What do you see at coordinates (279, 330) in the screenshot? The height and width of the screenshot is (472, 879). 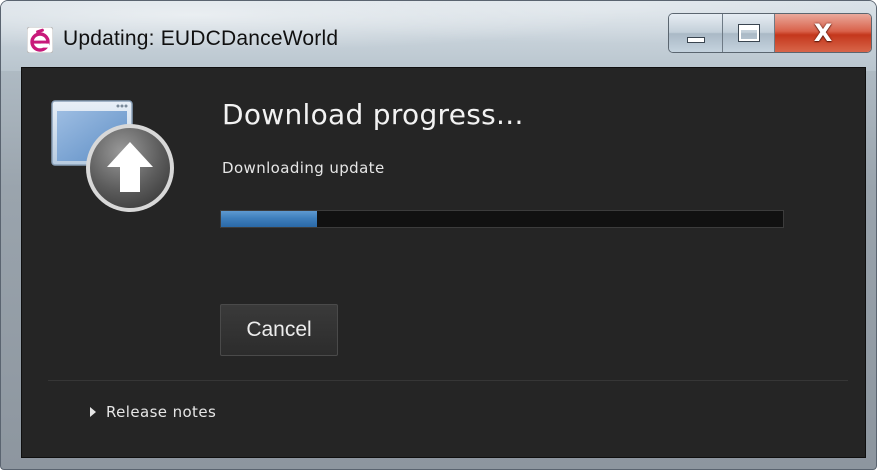 I see `cancel-button: Cancel` at bounding box center [279, 330].